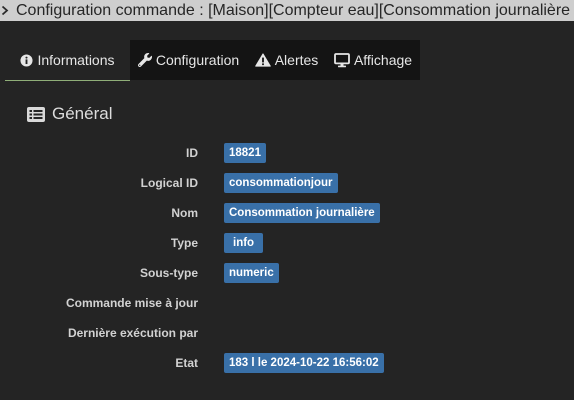  What do you see at coordinates (192, 153) in the screenshot?
I see `field-label-id: ID` at bounding box center [192, 153].